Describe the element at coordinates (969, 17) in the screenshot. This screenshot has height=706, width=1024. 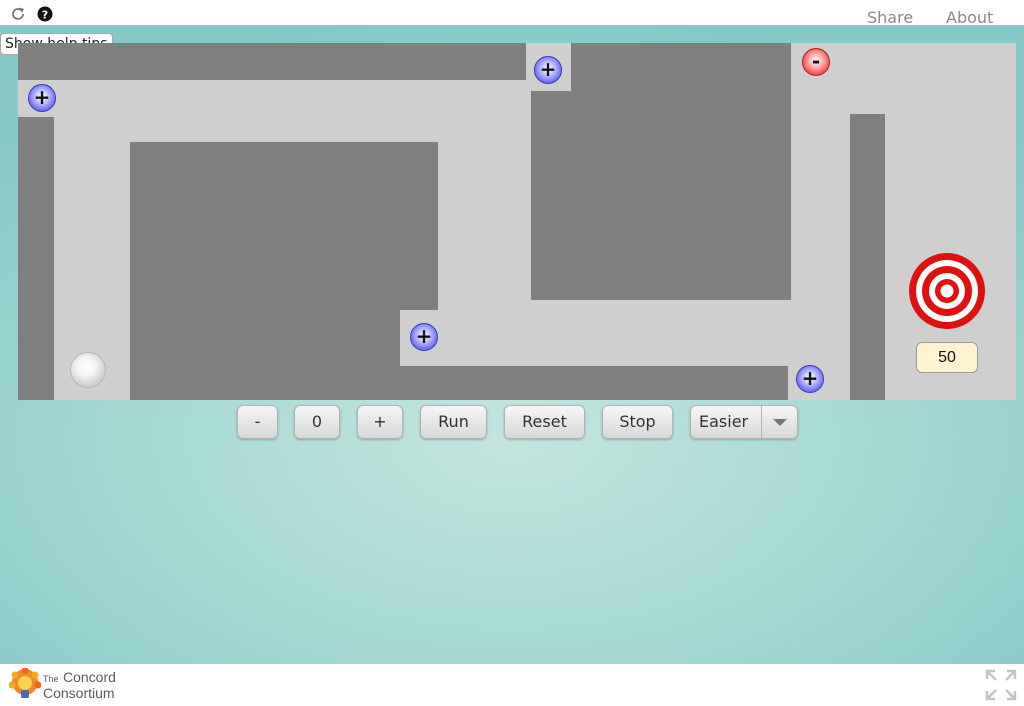
I see `about-link: About` at that location.